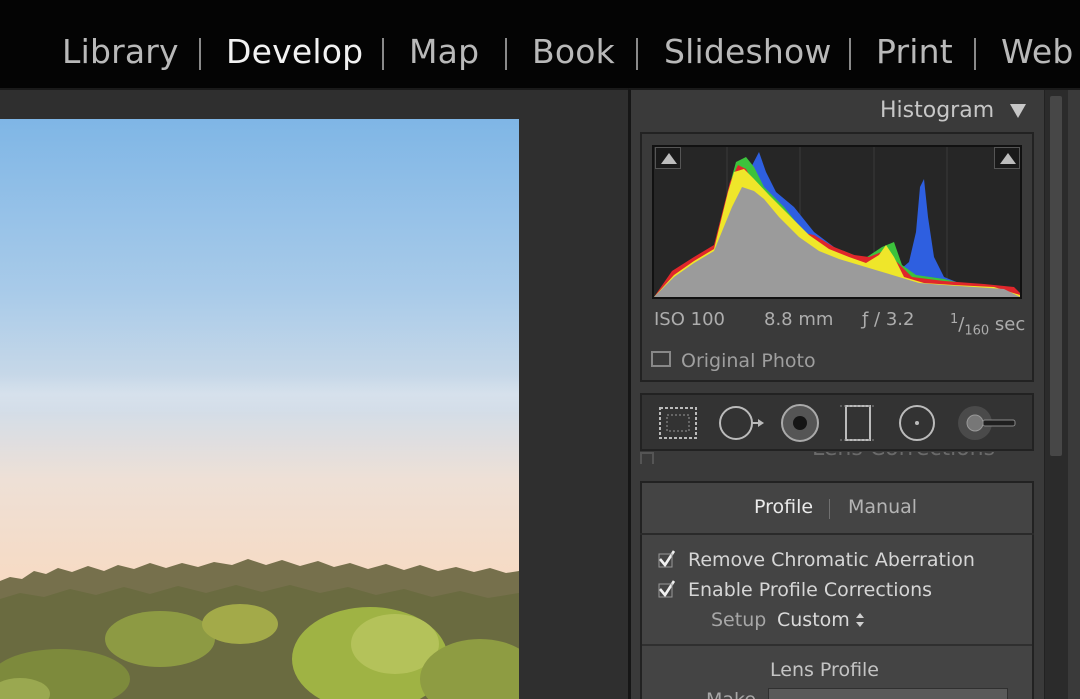 Image resolution: width=1080 pixels, height=699 pixels. I want to click on original-photo-checkbox, so click(661, 359).